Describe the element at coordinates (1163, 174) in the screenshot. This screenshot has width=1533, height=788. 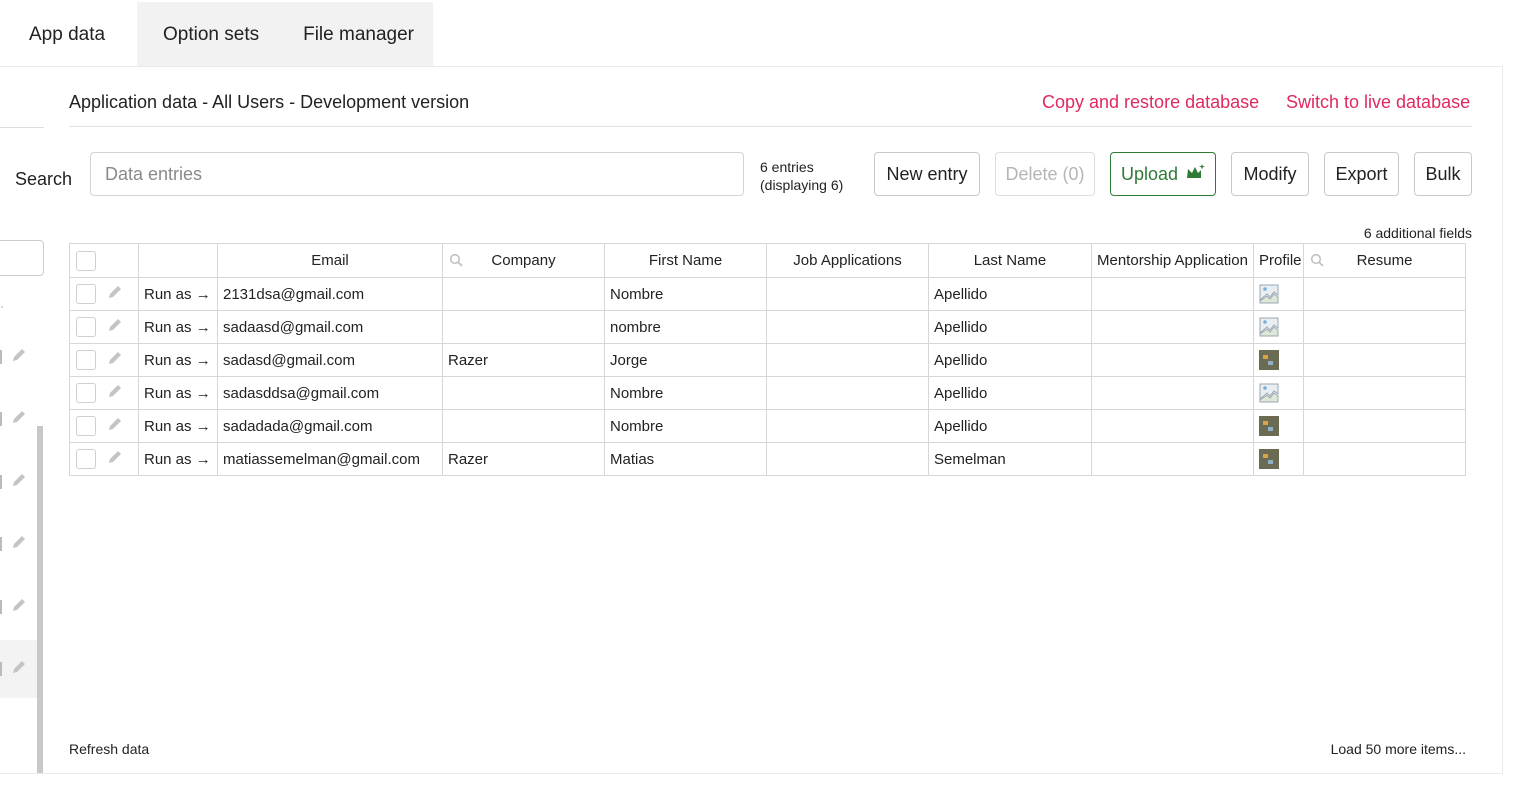
I see `upload-button: Upload` at that location.